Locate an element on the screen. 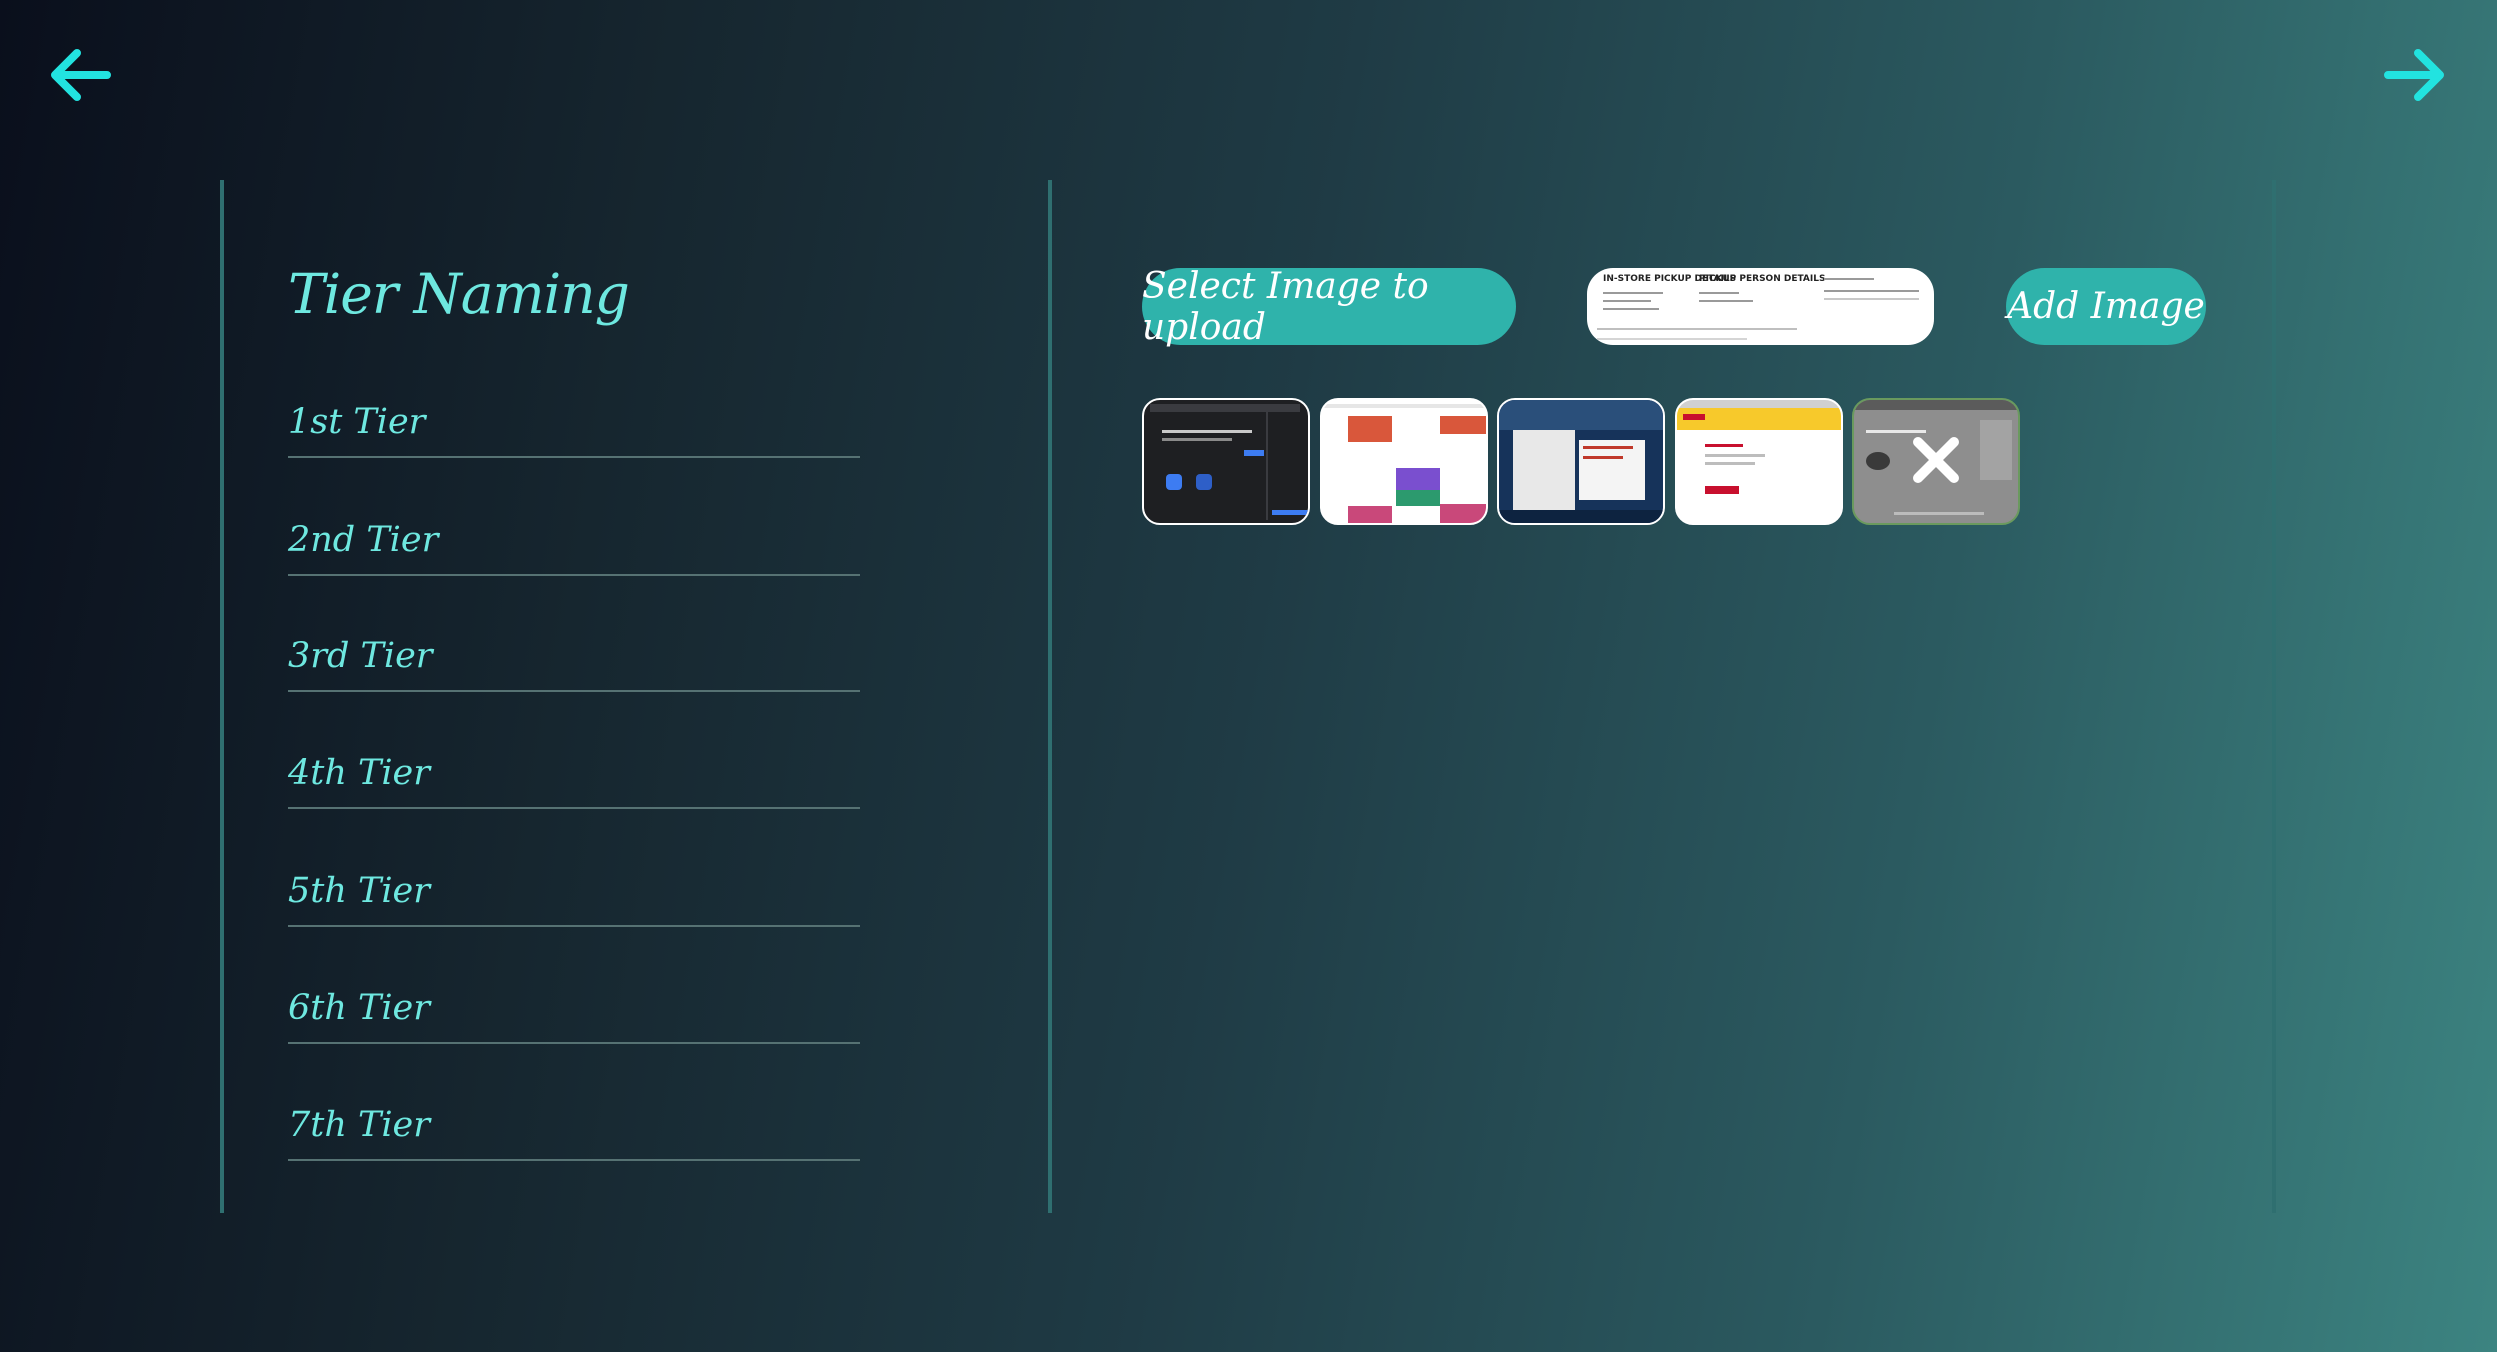 This screenshot has width=2497, height=1352. right-divider is located at coordinates (2274, 696).